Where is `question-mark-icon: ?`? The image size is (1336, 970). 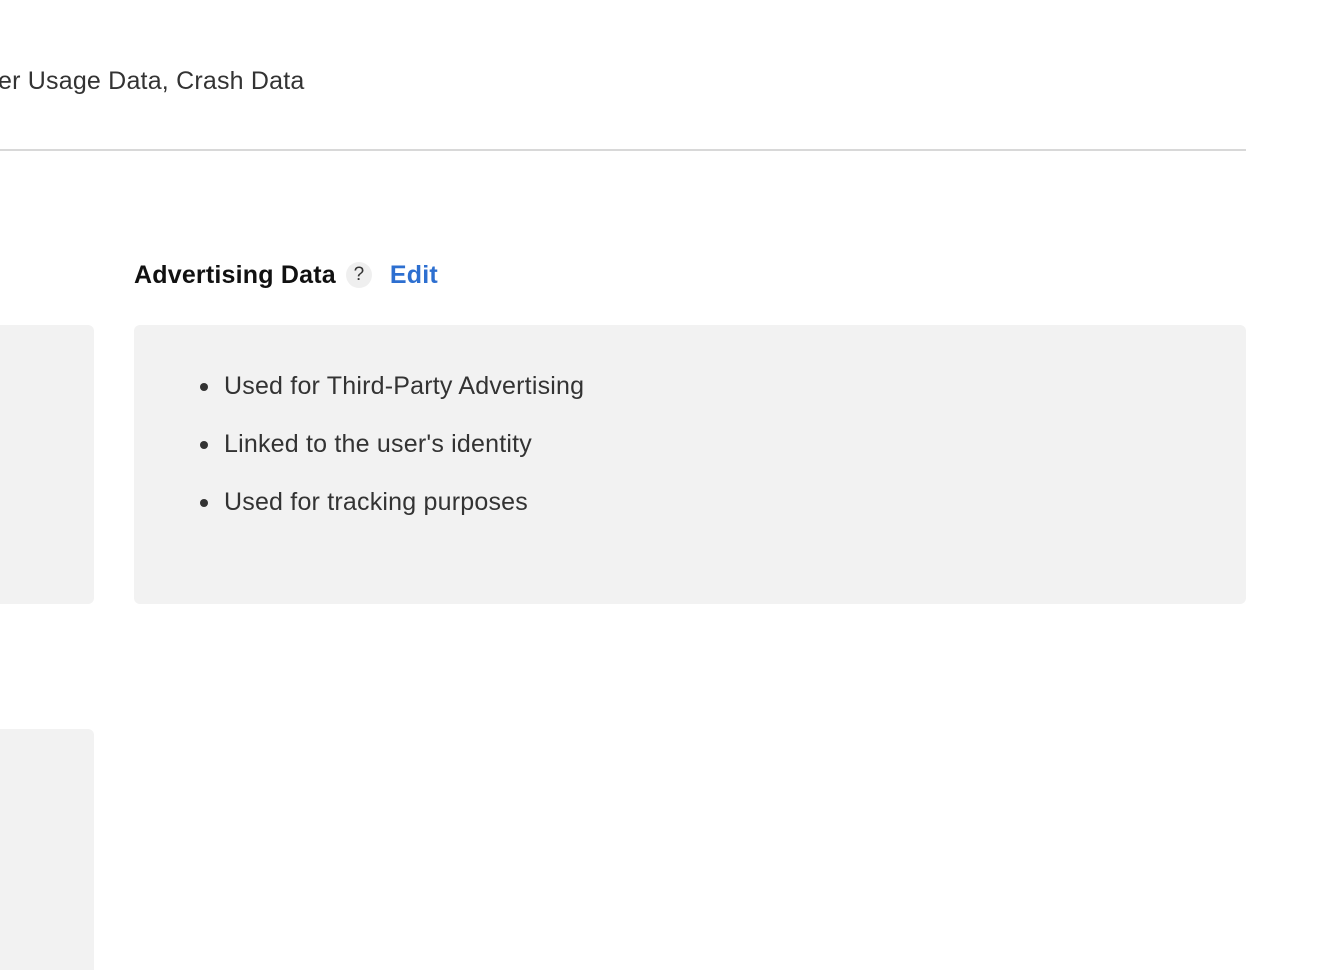 question-mark-icon: ? is located at coordinates (358, 275).